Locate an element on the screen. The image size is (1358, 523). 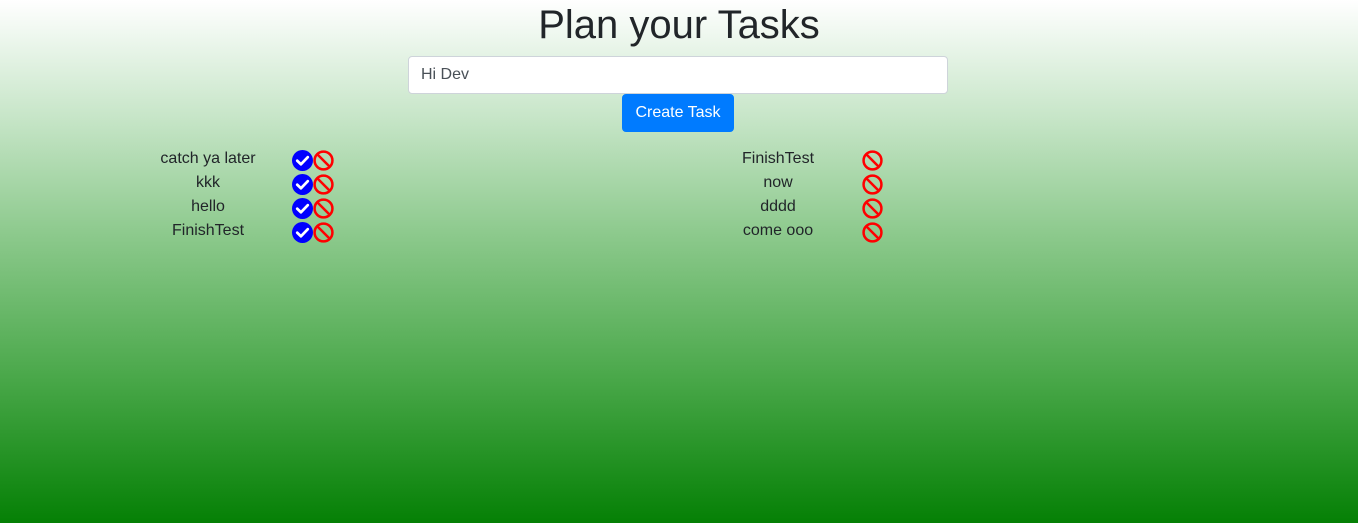
pending-task-list: catch ya later kkk hello FinishTest is located at coordinates (258, 196).